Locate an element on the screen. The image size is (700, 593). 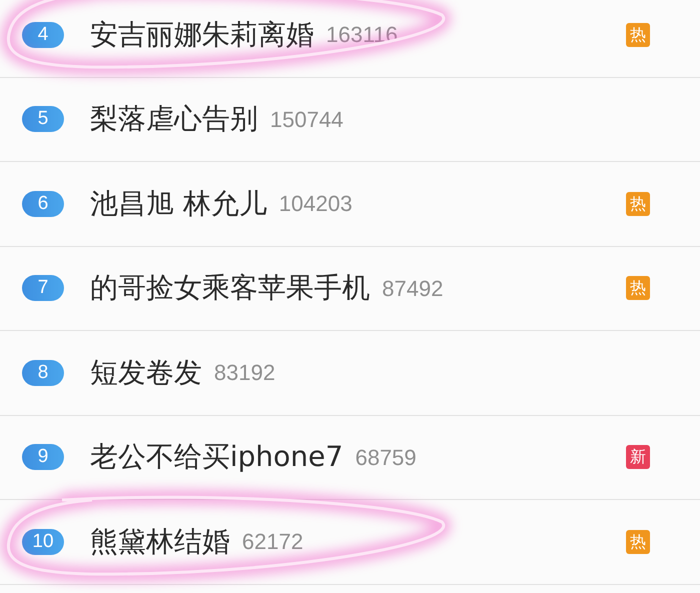
rank-badge: 10 is located at coordinates (43, 541).